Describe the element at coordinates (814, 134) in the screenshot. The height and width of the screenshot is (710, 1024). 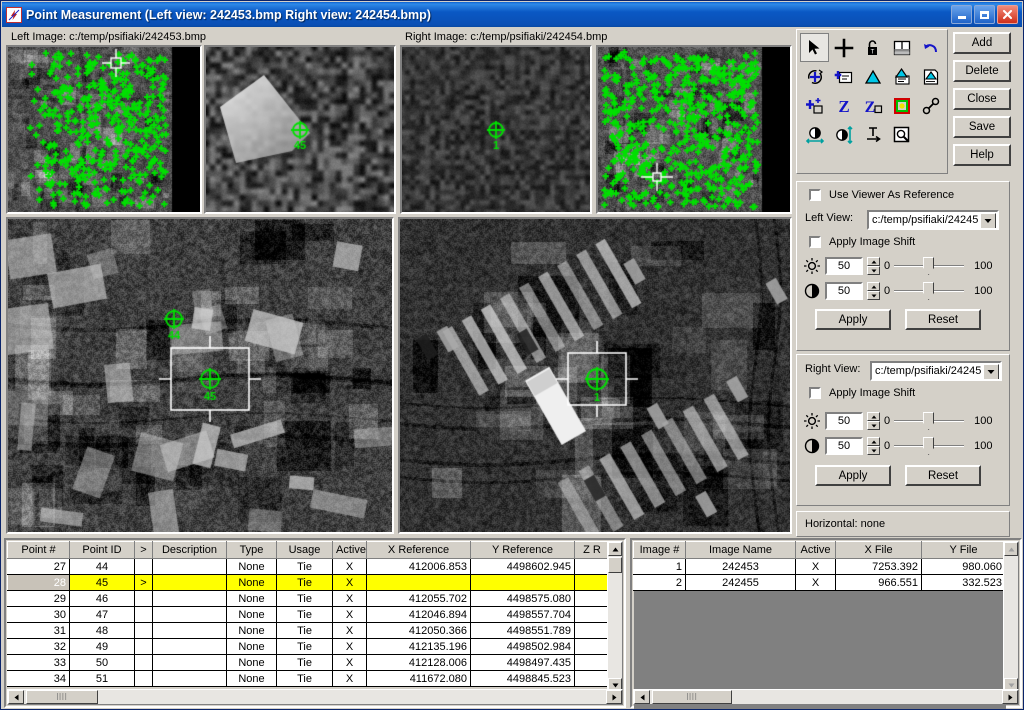
I see `horizontal-drive-icon-button` at that location.